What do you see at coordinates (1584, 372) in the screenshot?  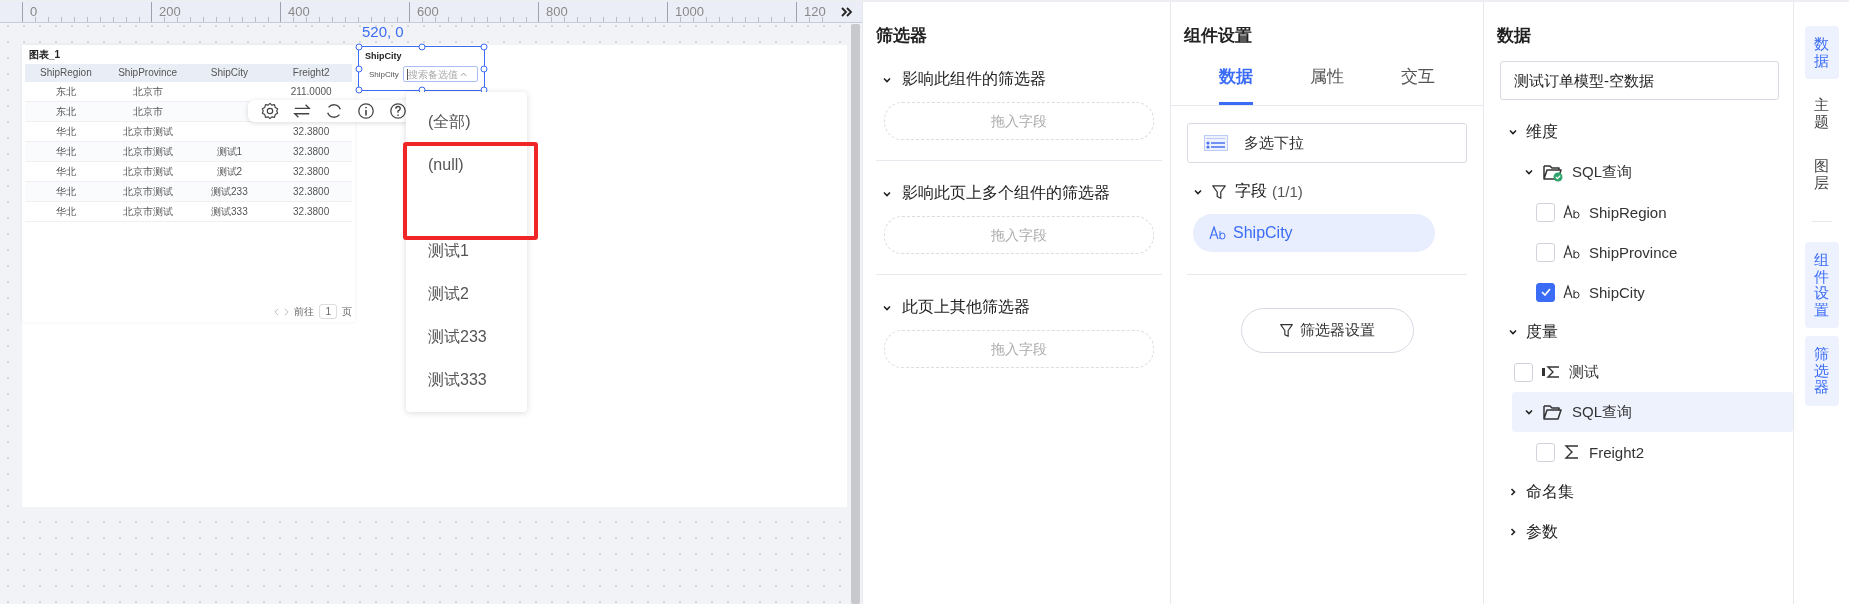 I see `field-label: 测试` at bounding box center [1584, 372].